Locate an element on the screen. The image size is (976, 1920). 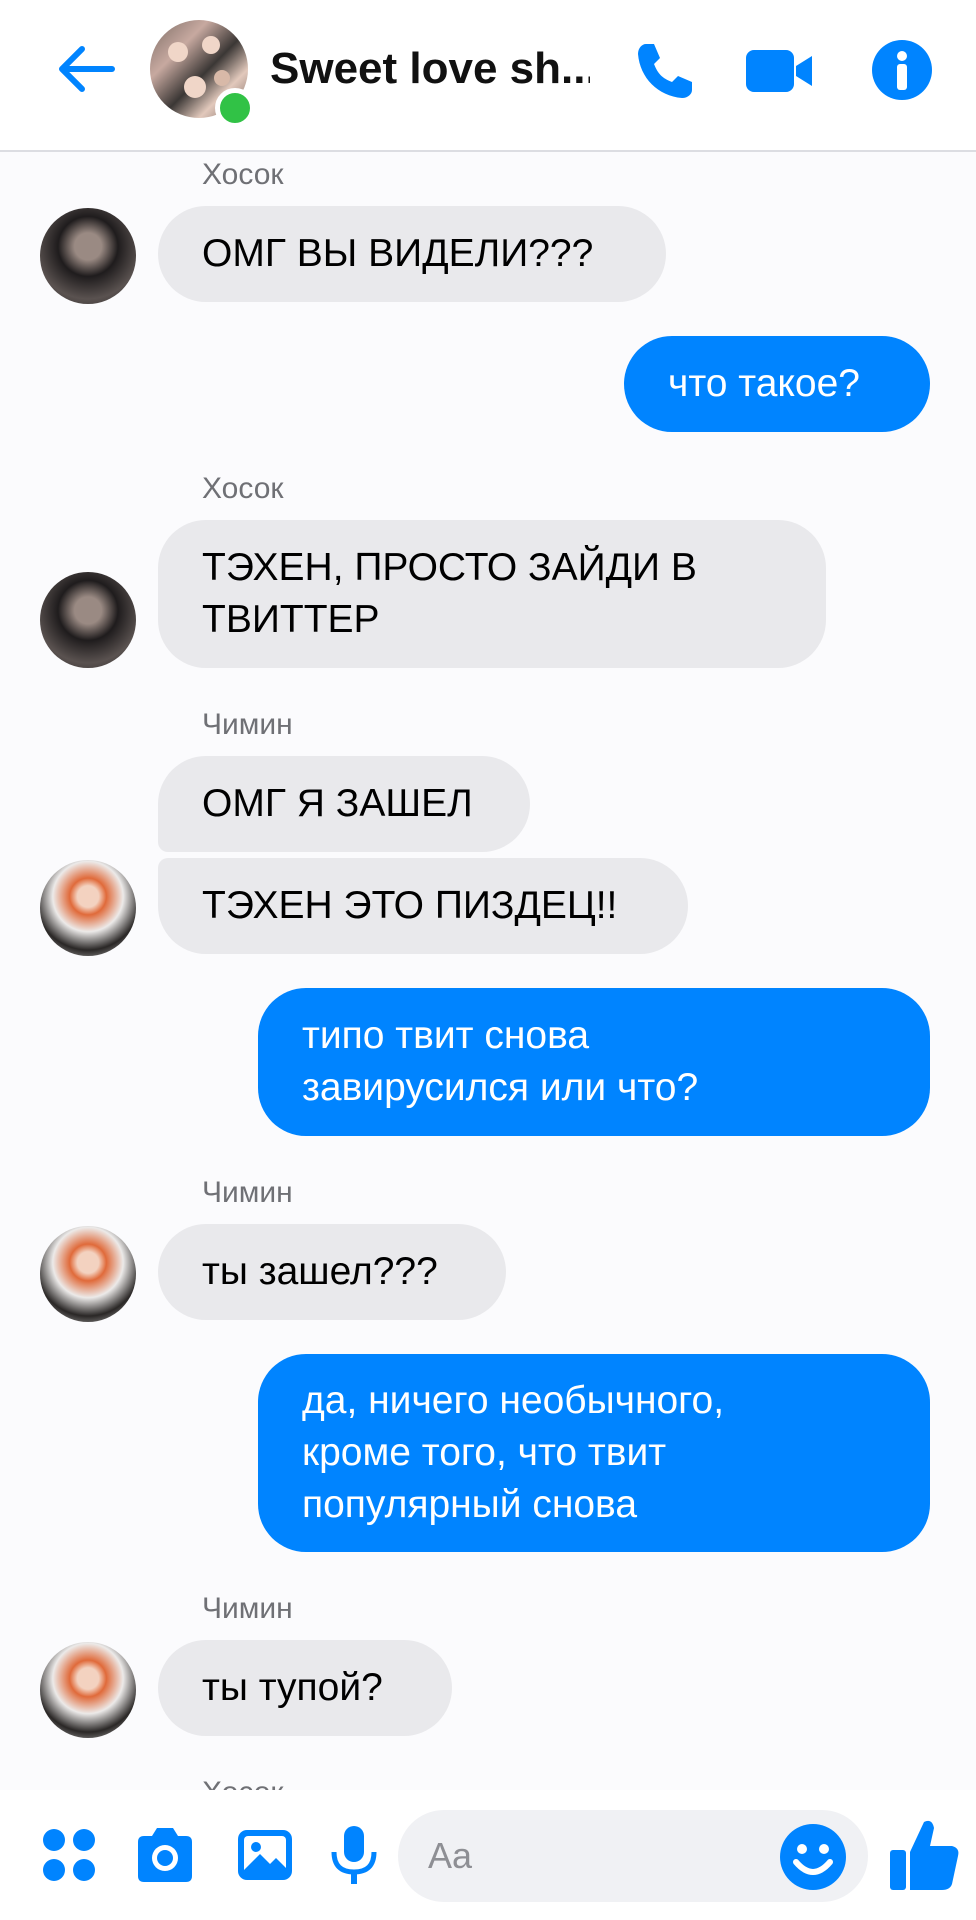
info-icon is located at coordinates (902, 70).